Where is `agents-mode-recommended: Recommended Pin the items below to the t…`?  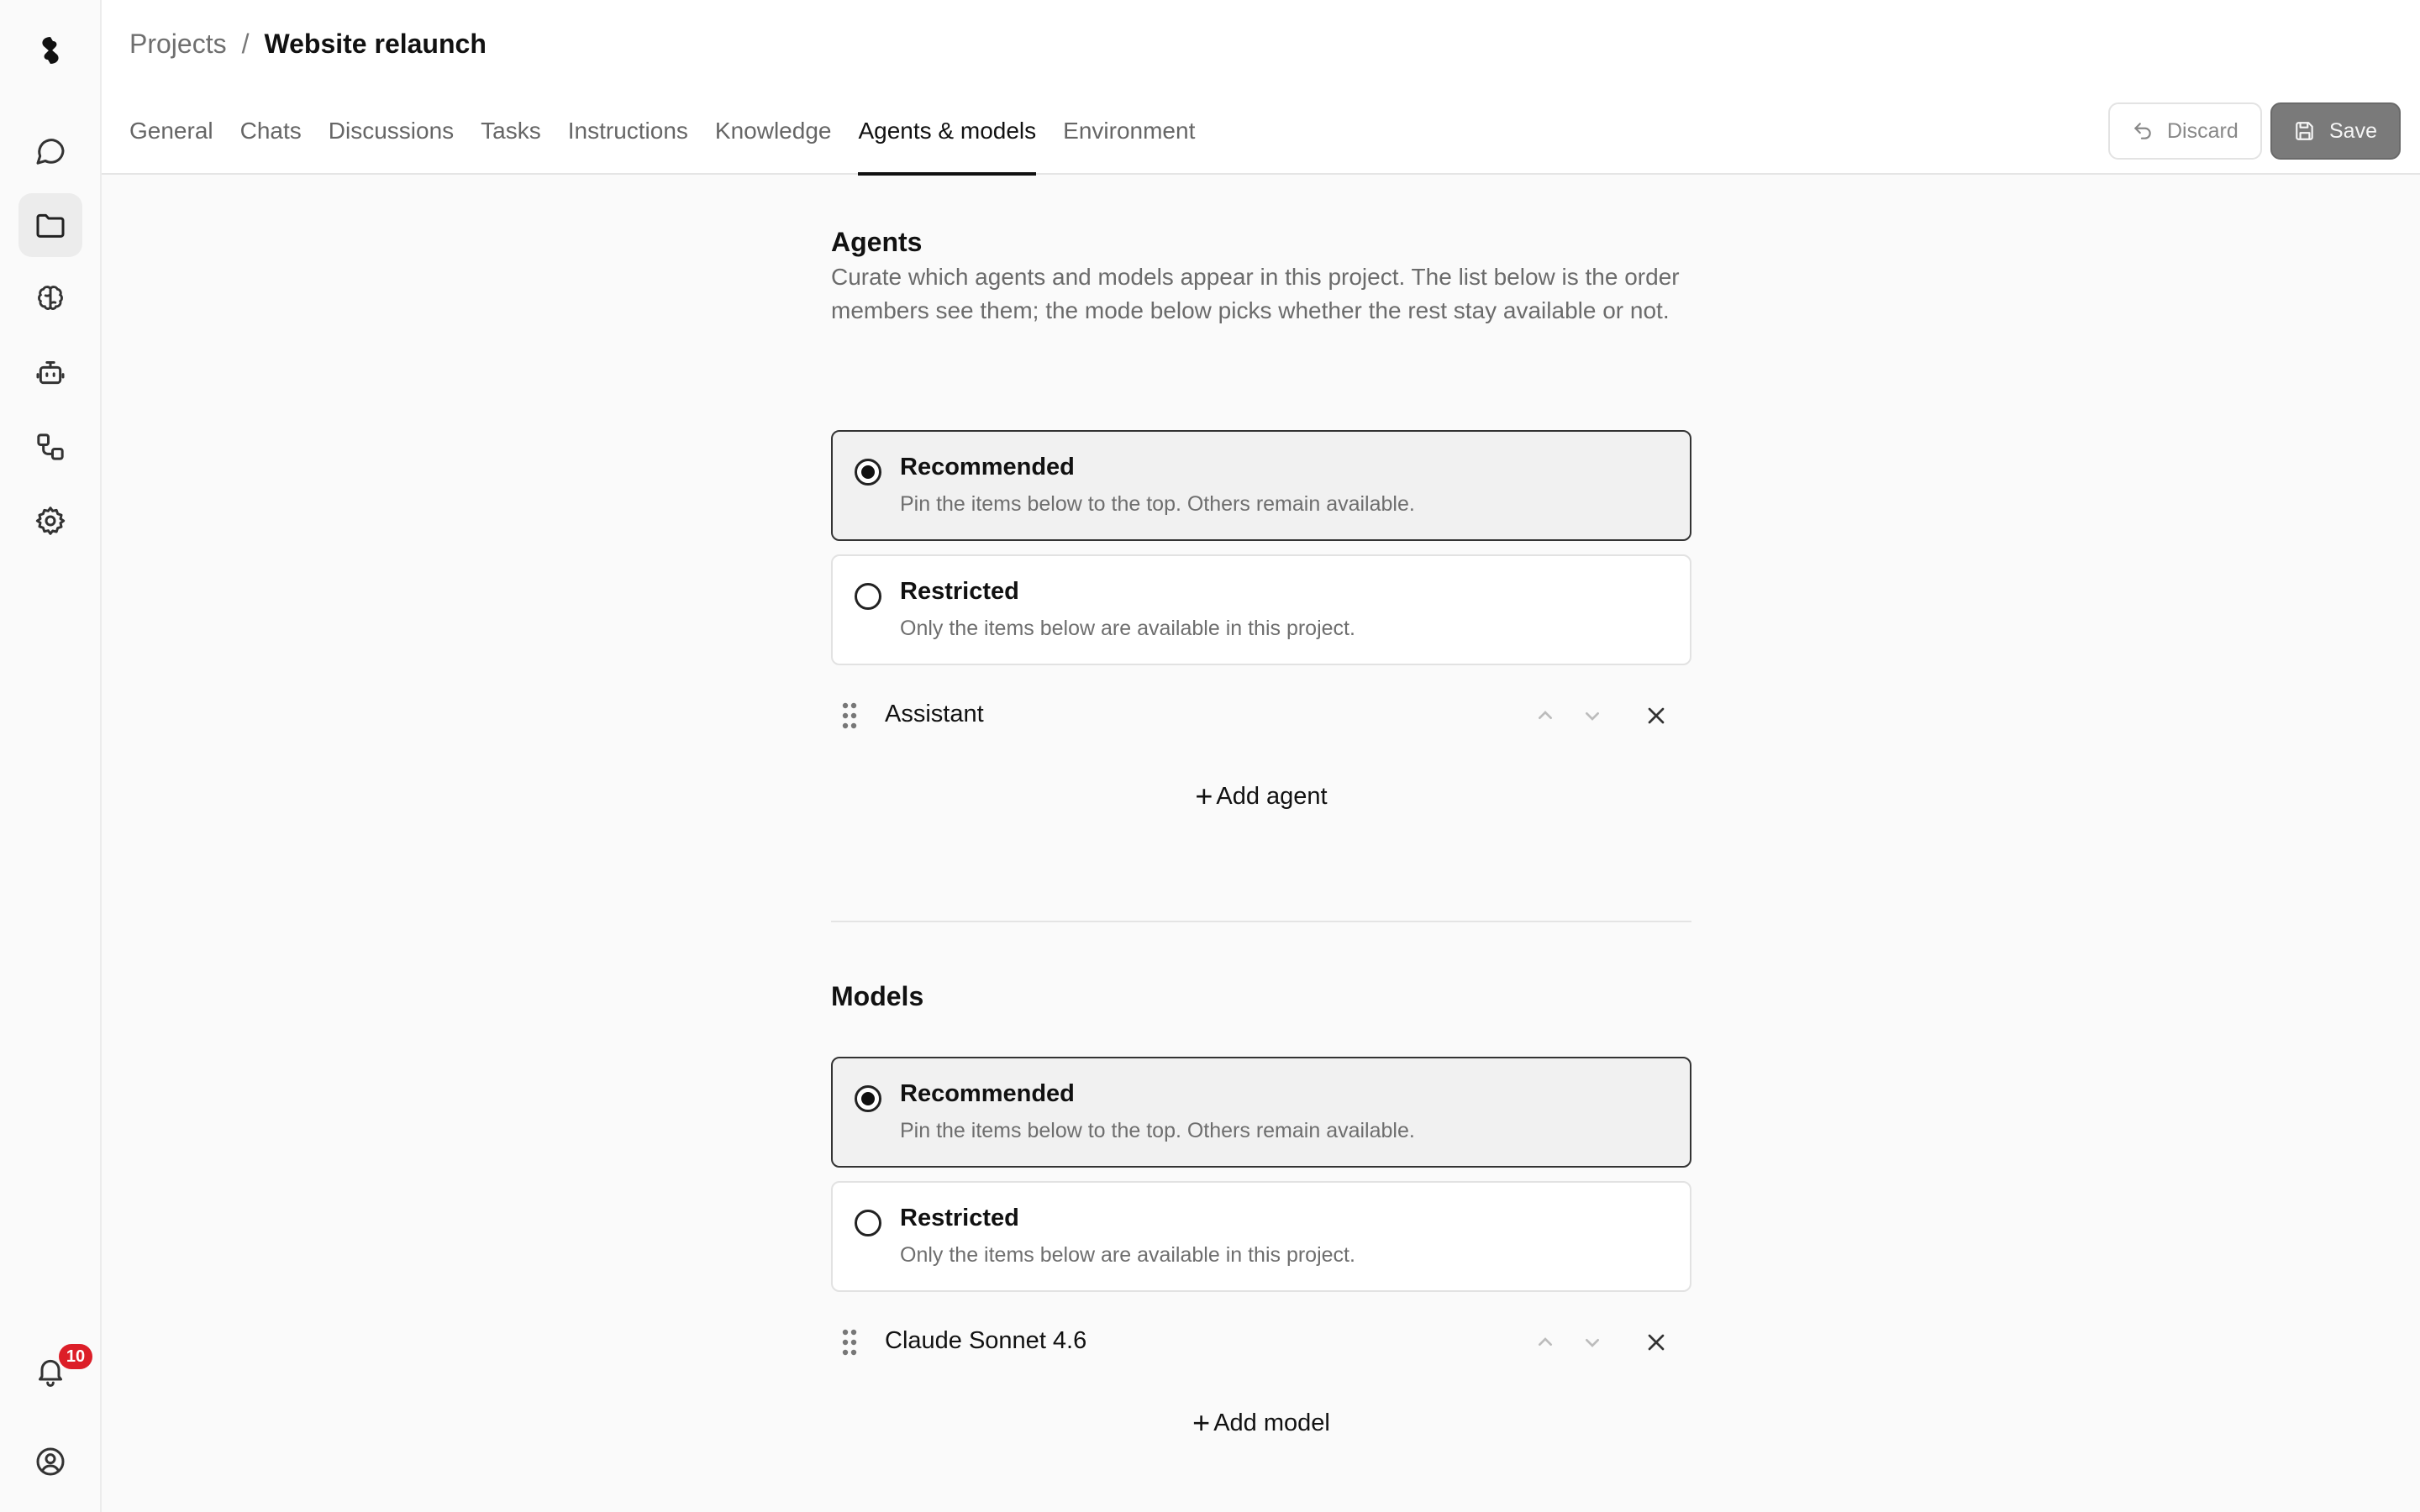 agents-mode-recommended: Recommended Pin the items below to the t… is located at coordinates (1261, 485).